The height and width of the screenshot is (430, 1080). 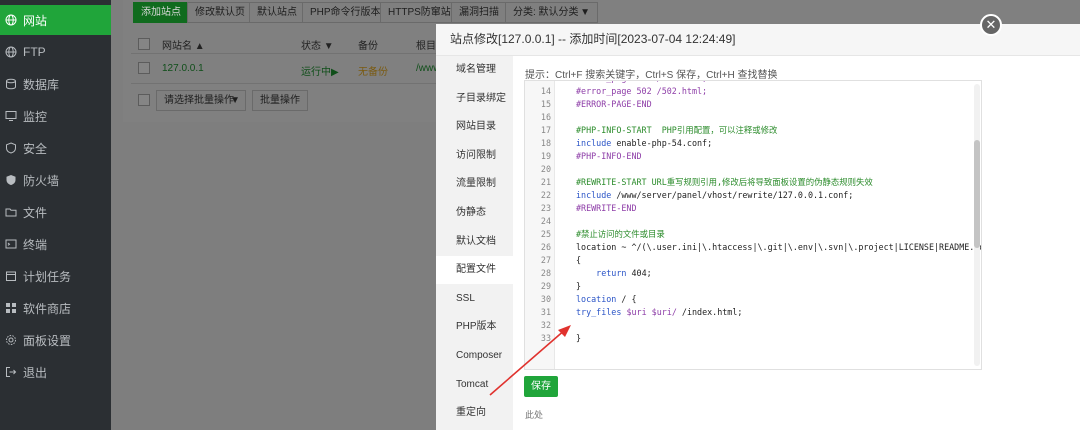 What do you see at coordinates (1038, 385) in the screenshot?
I see `watermark-overlay` at bounding box center [1038, 385].